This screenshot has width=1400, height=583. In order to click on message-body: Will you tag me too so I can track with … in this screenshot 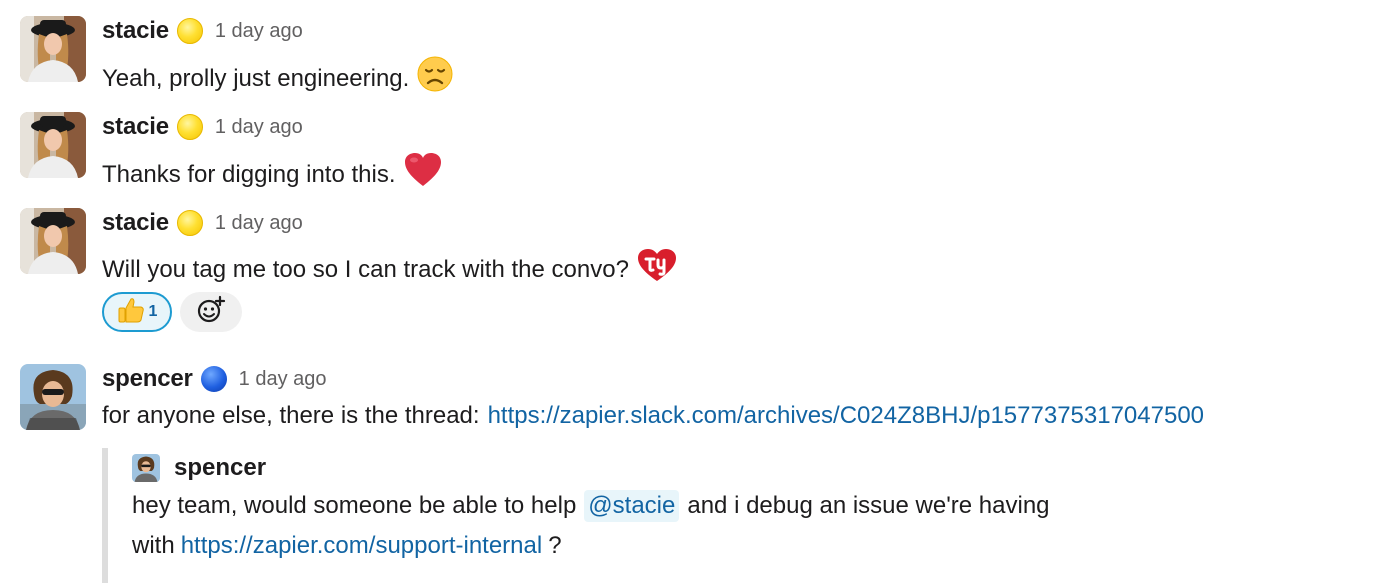, I will do `click(365, 269)`.